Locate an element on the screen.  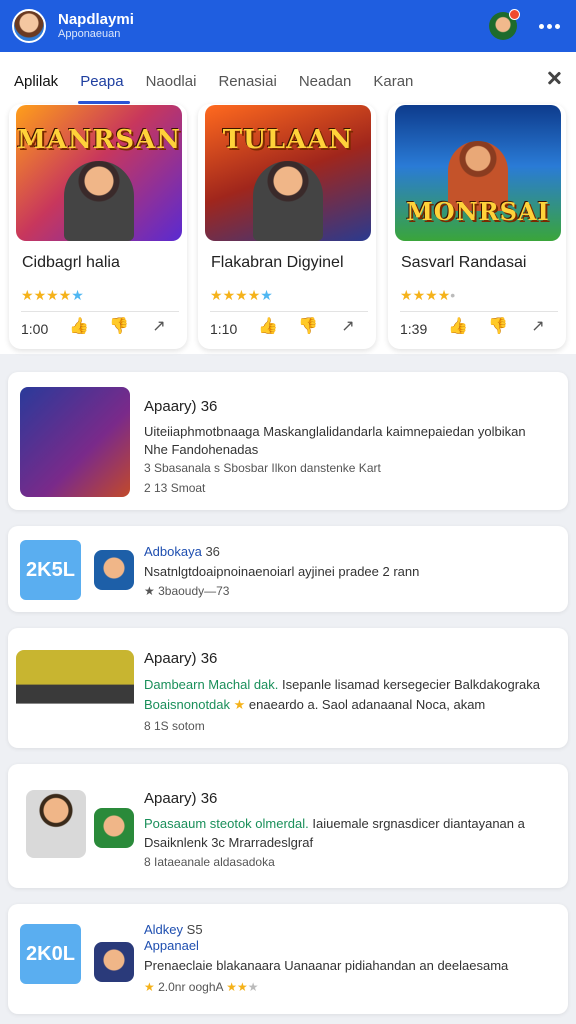
game-title: Sasvarl Randasai is located at coordinates (464, 262).